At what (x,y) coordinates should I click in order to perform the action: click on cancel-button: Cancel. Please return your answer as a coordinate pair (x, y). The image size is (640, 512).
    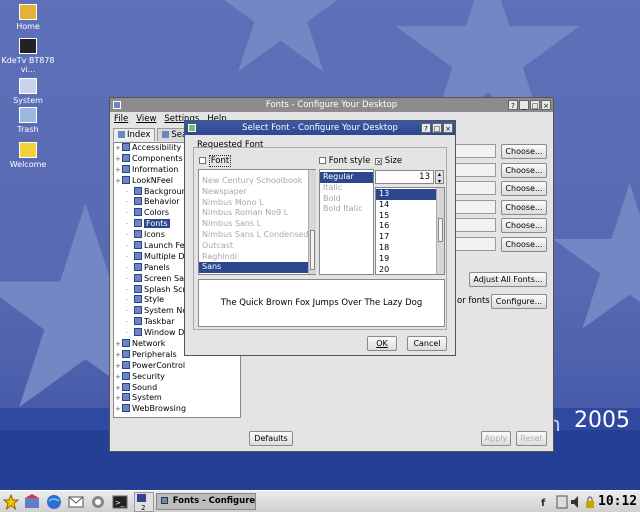
    Looking at the image, I should click on (427, 343).